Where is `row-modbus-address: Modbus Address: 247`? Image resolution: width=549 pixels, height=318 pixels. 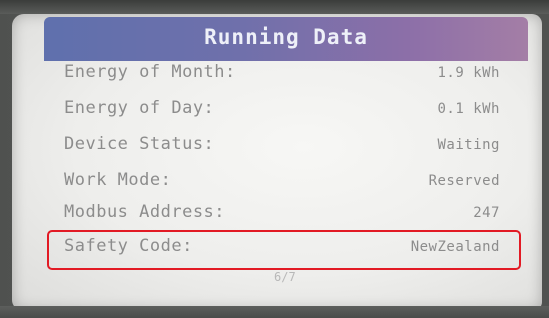 row-modbus-address: Modbus Address: 247 is located at coordinates (282, 217).